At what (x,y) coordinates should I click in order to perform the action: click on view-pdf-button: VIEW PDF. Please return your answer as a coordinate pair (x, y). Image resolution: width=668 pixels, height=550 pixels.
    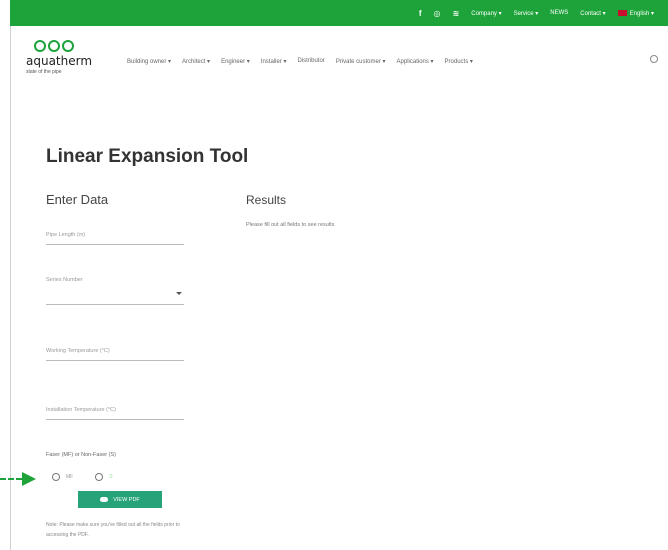
    Looking at the image, I should click on (120, 499).